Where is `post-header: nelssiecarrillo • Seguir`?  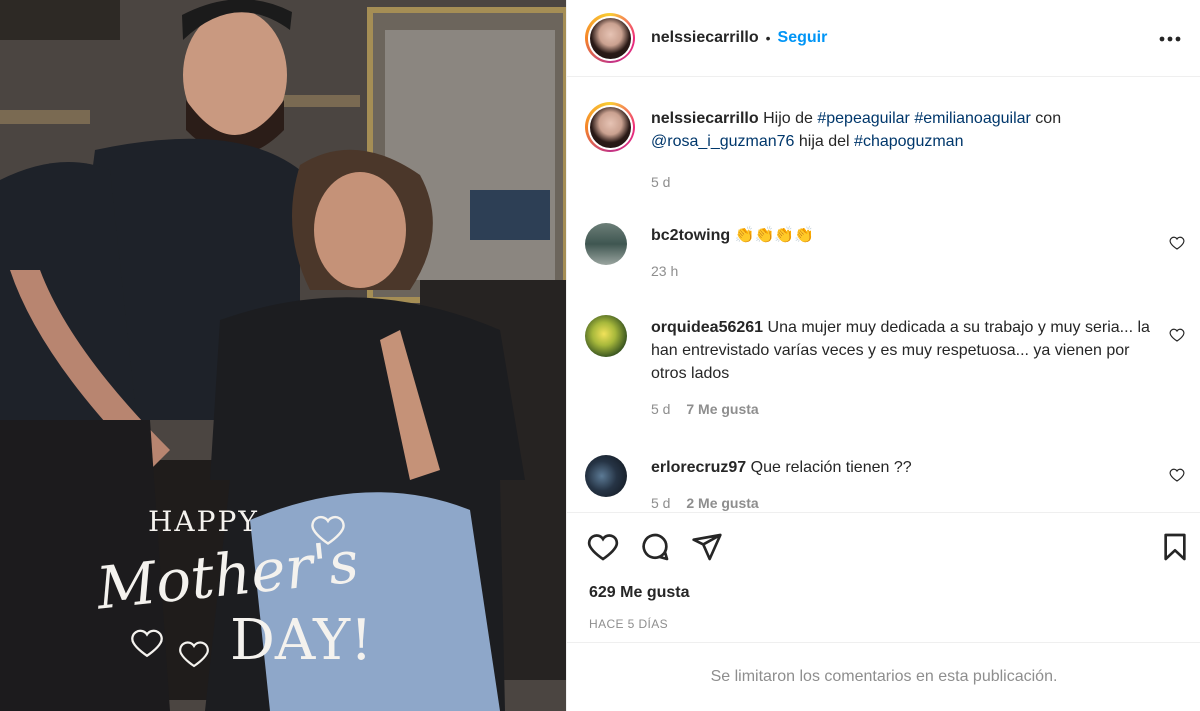 post-header: nelssiecarrillo • Seguir is located at coordinates (883, 38).